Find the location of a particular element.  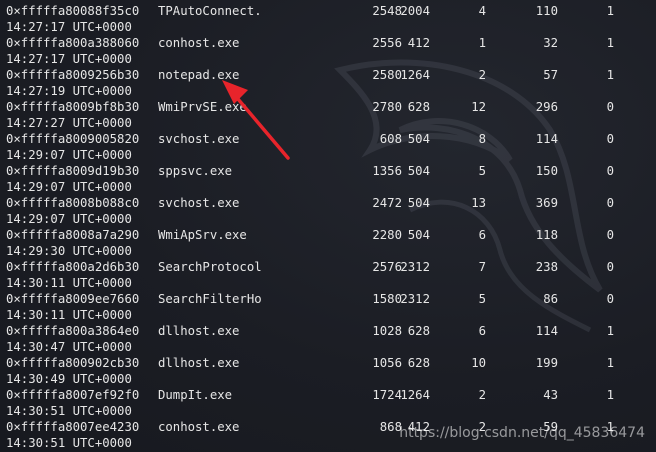

process-threads: 6 is located at coordinates (482, 331).